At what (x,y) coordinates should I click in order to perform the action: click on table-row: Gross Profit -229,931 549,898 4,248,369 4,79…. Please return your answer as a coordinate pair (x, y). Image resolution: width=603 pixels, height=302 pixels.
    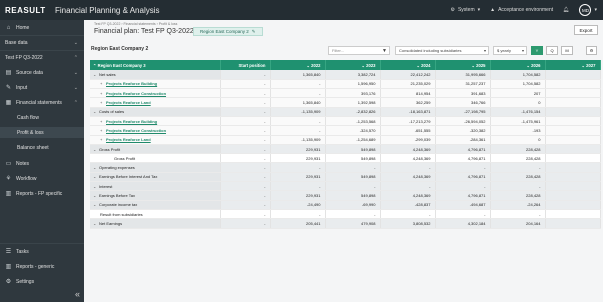
    Looking at the image, I should click on (345, 158).